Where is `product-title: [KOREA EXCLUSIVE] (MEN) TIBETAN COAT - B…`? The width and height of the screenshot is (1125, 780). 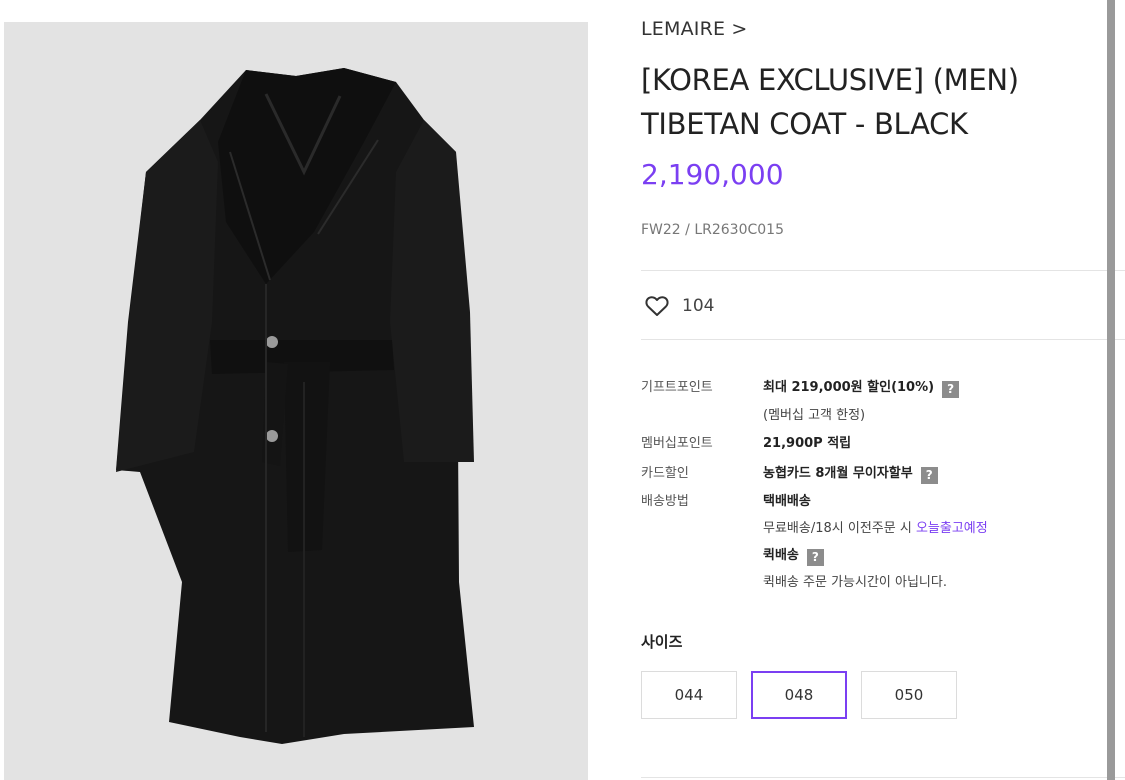
product-title: [KOREA EXCLUSIVE] (MEN) TIBETAN COAT - B… is located at coordinates (861, 102).